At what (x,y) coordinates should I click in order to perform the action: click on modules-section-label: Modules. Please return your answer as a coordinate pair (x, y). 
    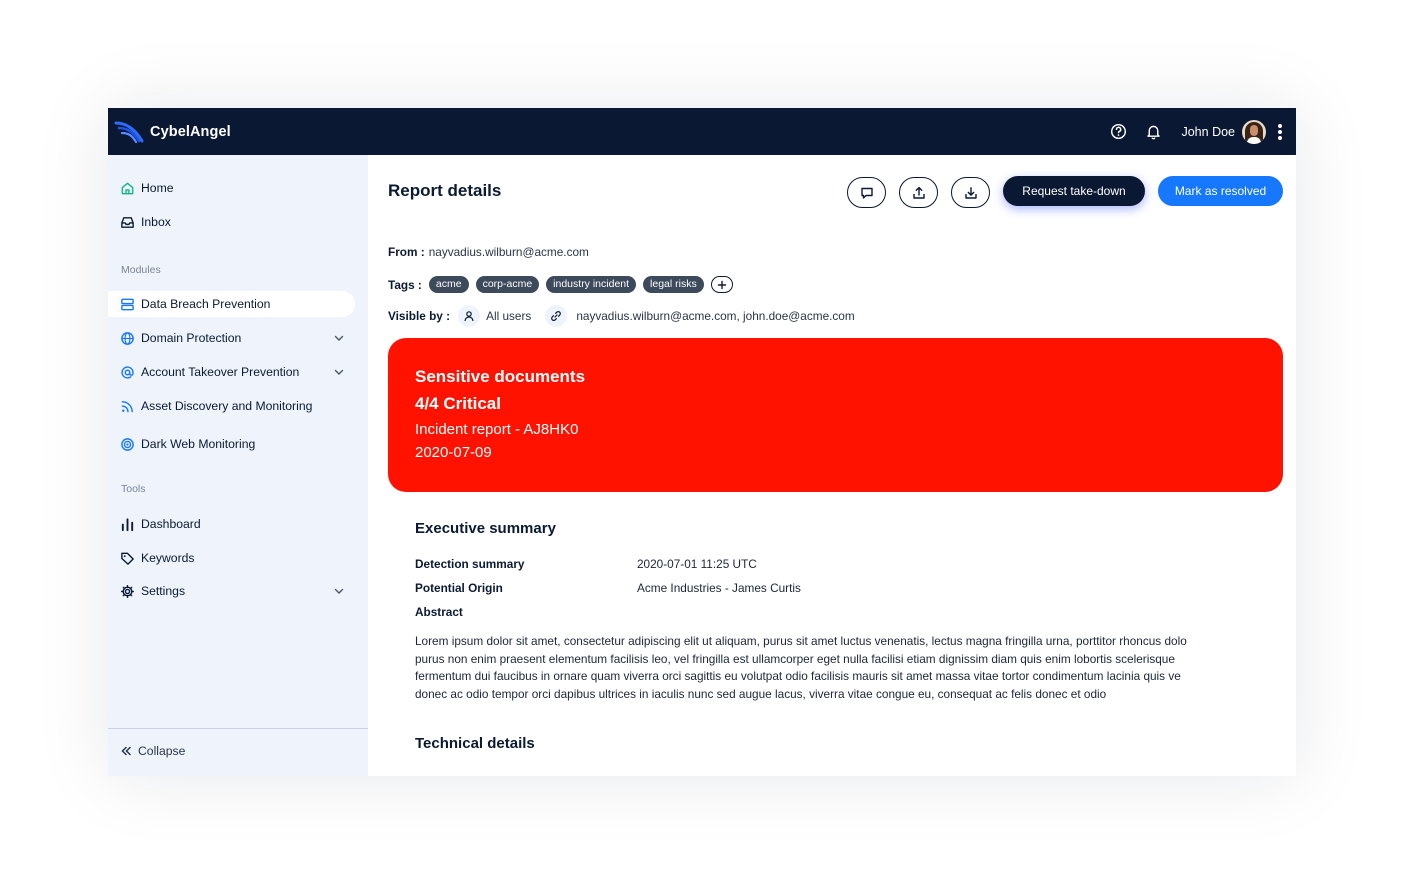
    Looking at the image, I should click on (141, 270).